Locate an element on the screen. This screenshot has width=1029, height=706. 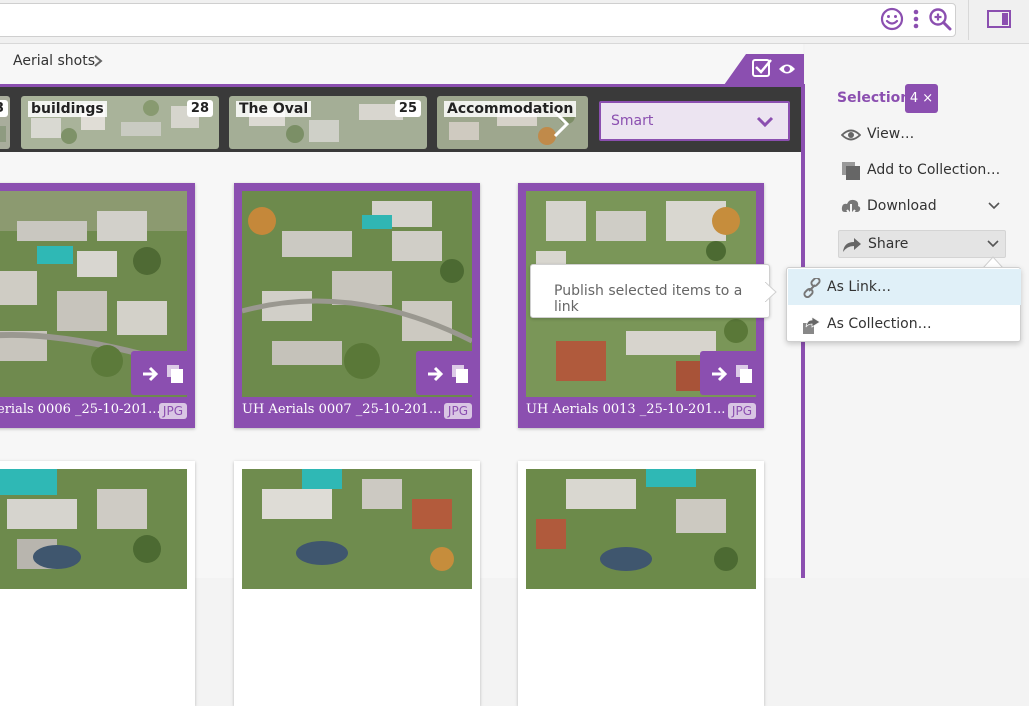
collection-count: 28 is located at coordinates (199, 108).